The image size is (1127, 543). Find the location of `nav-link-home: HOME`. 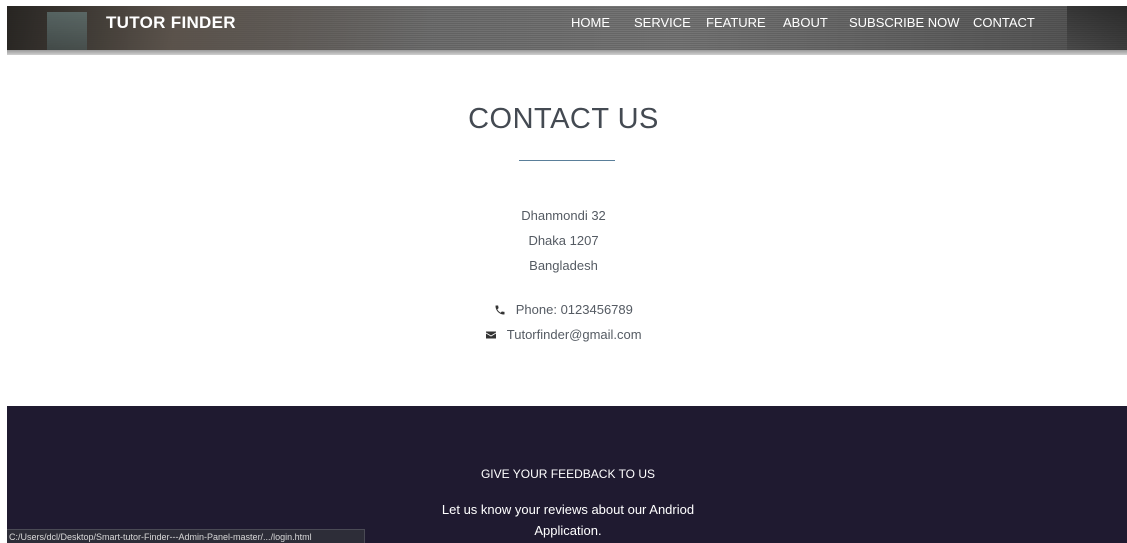

nav-link-home: HOME is located at coordinates (590, 22).